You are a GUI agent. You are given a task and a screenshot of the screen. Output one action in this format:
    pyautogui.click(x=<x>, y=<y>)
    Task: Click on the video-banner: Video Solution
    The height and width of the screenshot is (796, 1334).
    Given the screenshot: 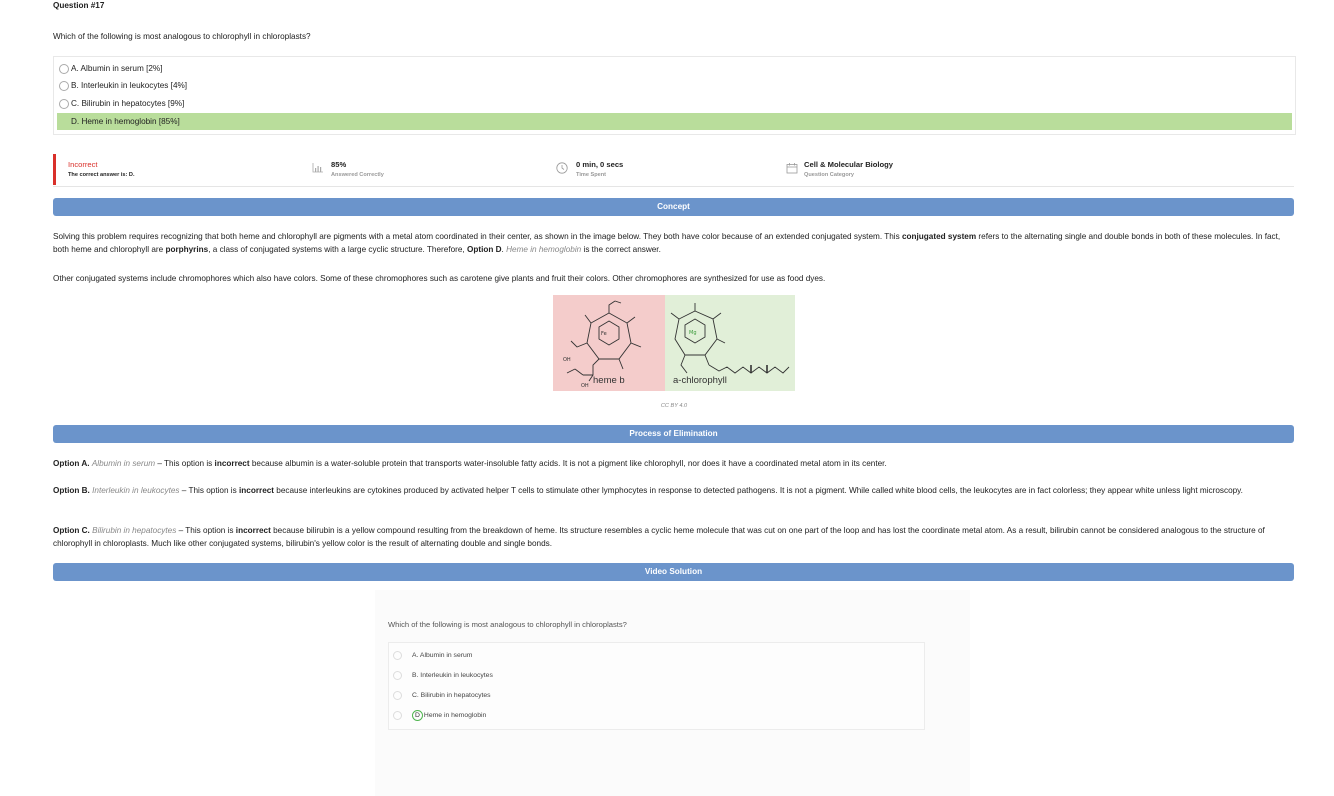 What is the action you would take?
    pyautogui.click(x=673, y=572)
    